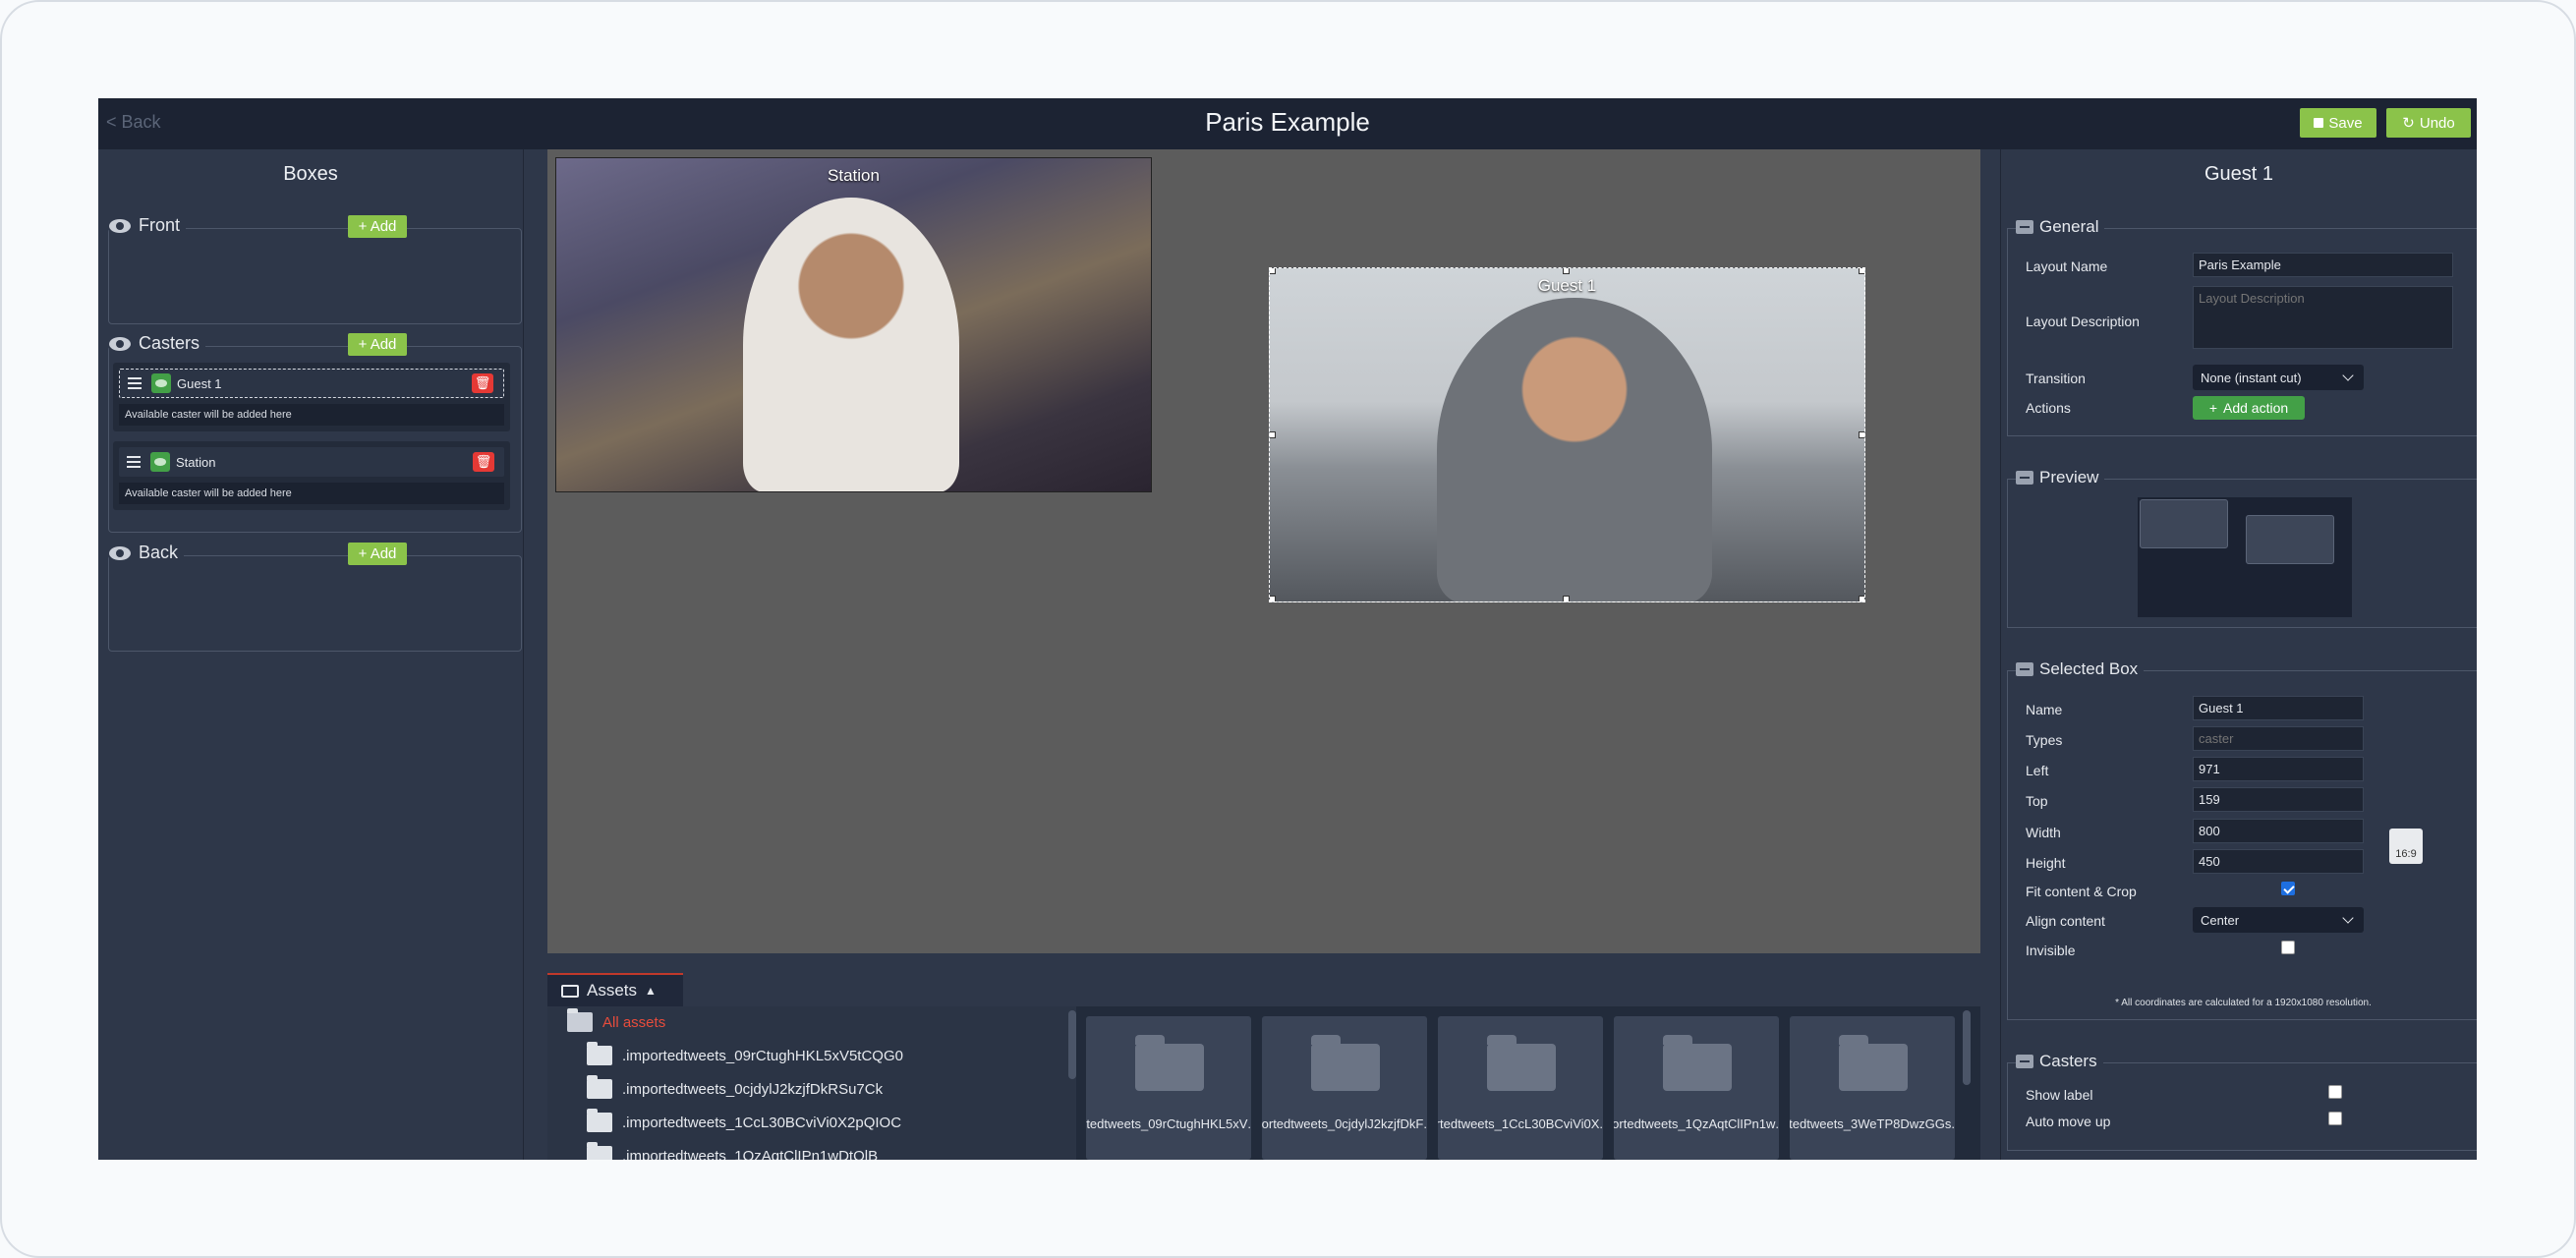 The height and width of the screenshot is (1258, 2576). I want to click on tree-item: .importedtweets_0cjdylJ2kzjfDkRSu7Ck, so click(735, 1087).